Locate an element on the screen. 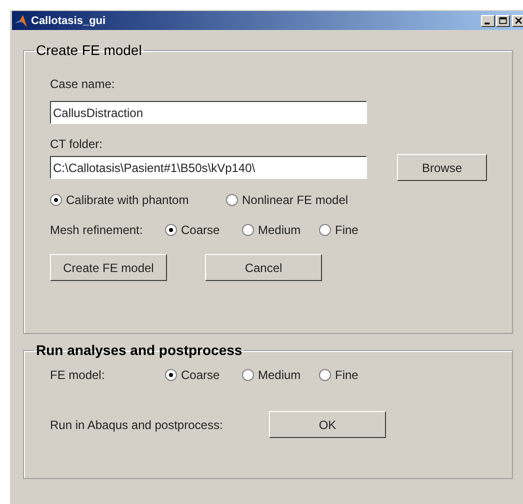  fe-model-label: FE model: is located at coordinates (78, 375).